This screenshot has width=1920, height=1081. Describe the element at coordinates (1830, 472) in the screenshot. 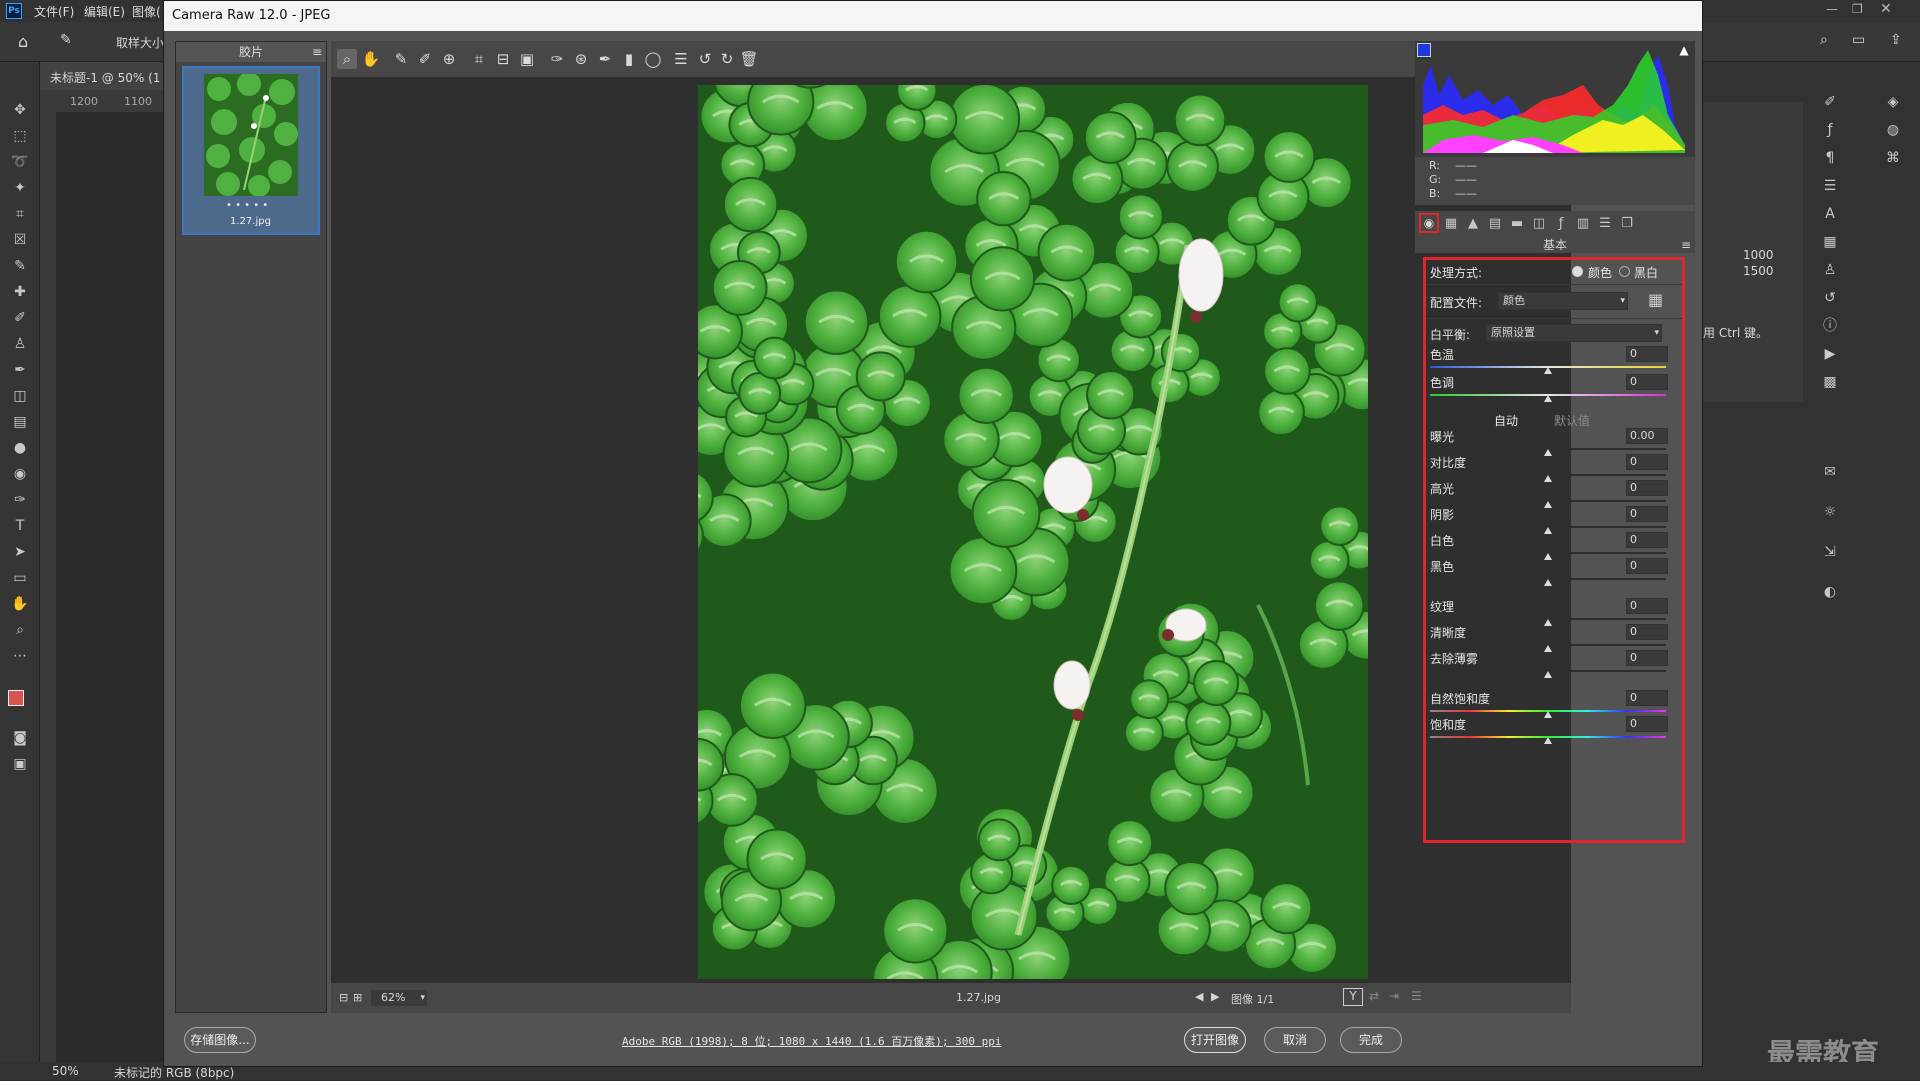

I see `notes-icon: ✉` at that location.